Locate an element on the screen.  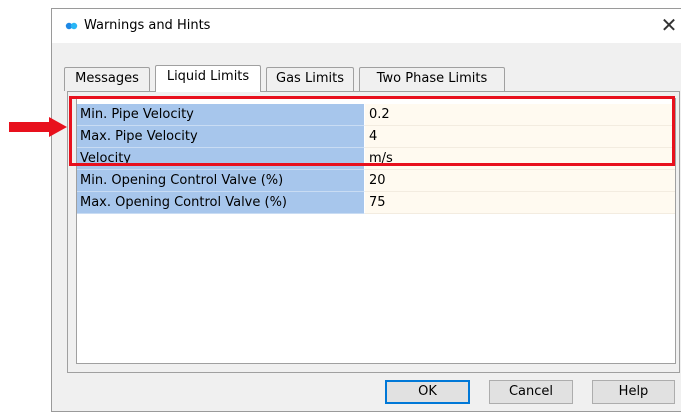
row-name-cell: Max. Opening Control Valve (%) is located at coordinates (221, 203).